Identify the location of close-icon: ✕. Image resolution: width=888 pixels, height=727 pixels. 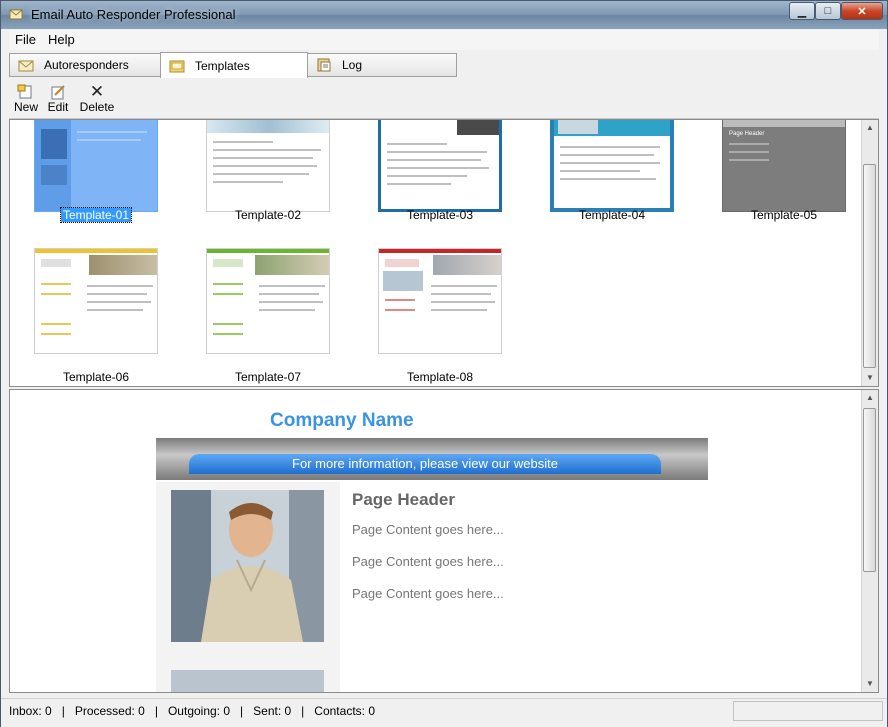
(862, 11).